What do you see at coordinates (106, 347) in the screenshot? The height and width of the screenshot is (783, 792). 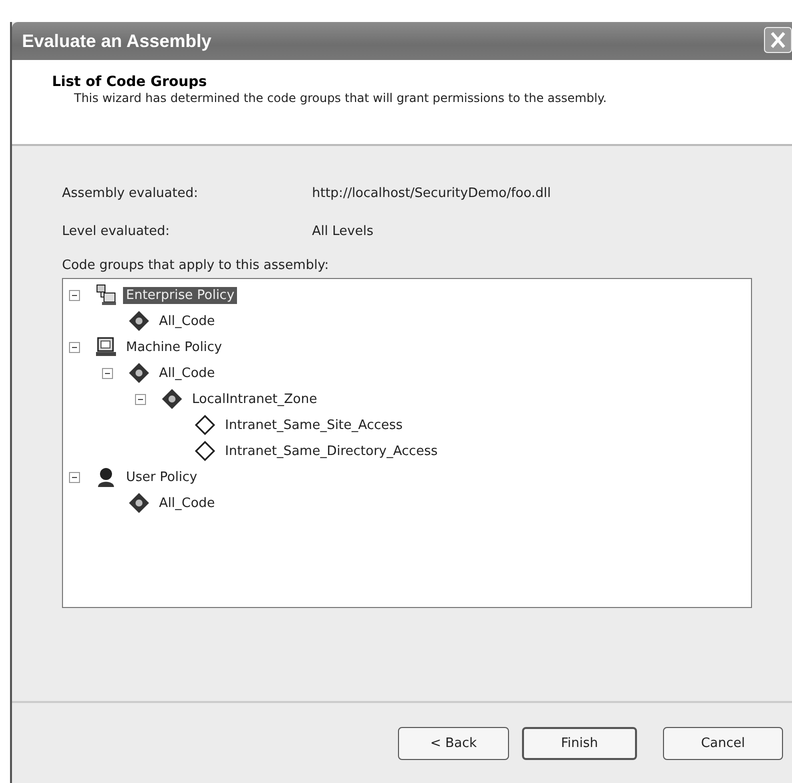 I see `computer-icon` at bounding box center [106, 347].